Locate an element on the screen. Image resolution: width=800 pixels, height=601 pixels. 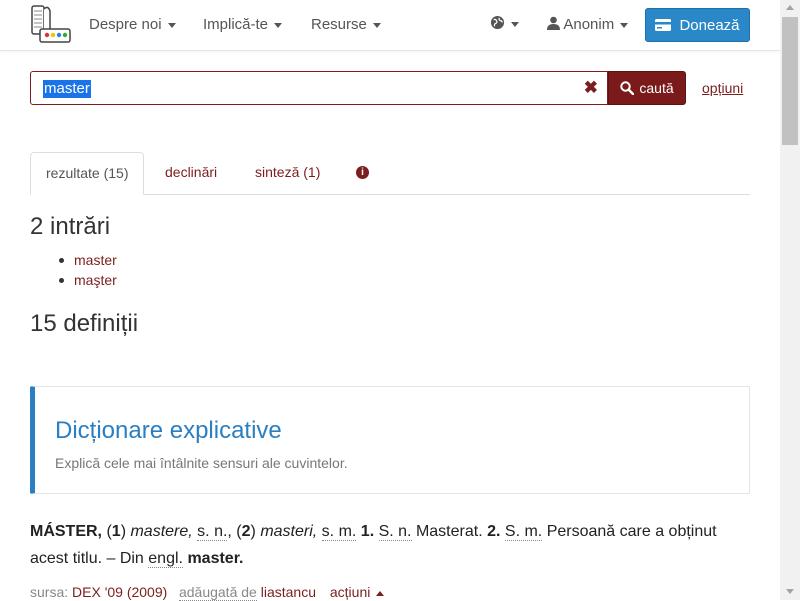
credit-card-icon is located at coordinates (663, 25).